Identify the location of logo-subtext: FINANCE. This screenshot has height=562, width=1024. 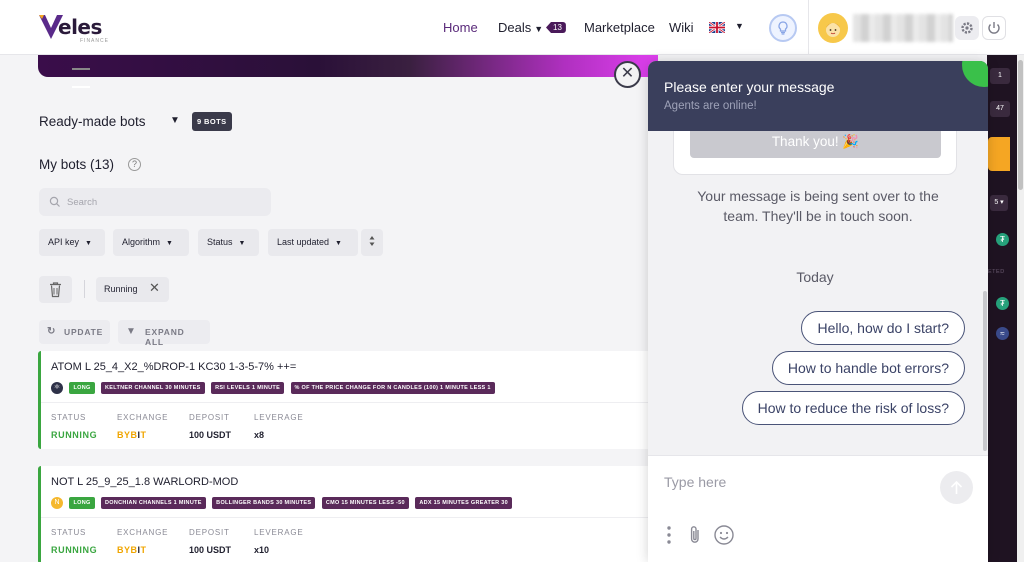
(94, 41).